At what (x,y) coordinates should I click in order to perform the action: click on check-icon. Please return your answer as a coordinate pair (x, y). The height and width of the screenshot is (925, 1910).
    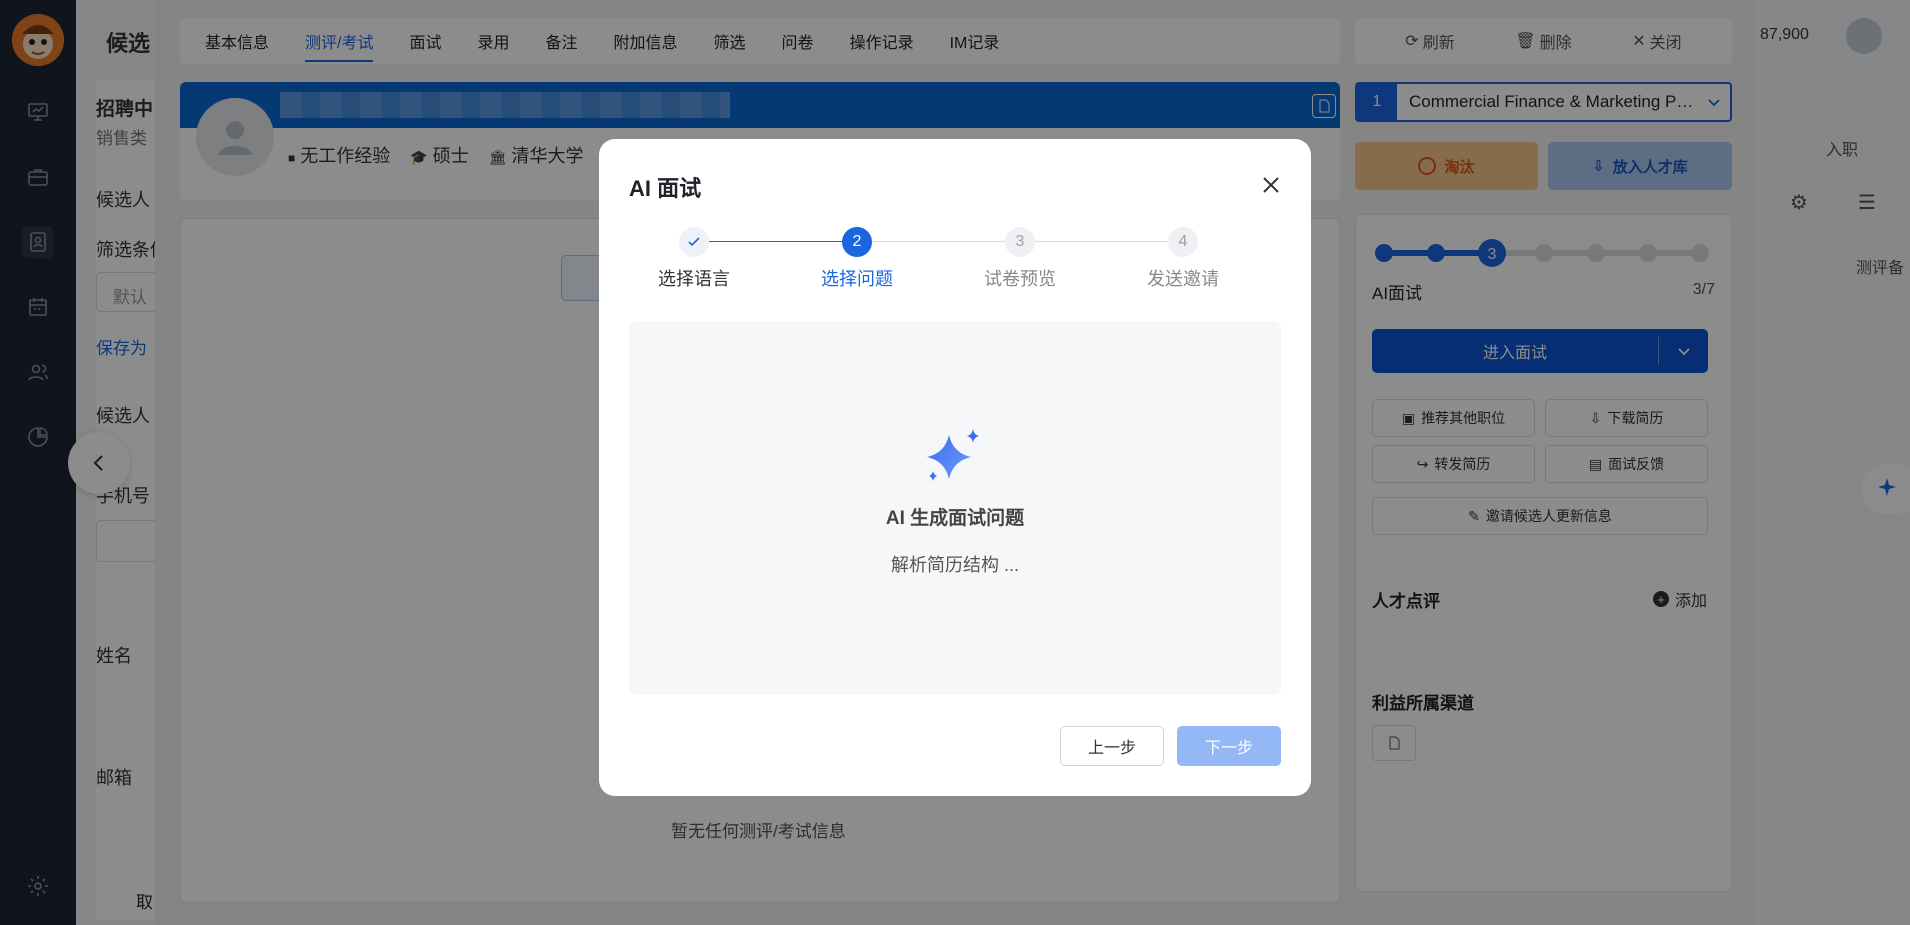
    Looking at the image, I should click on (694, 242).